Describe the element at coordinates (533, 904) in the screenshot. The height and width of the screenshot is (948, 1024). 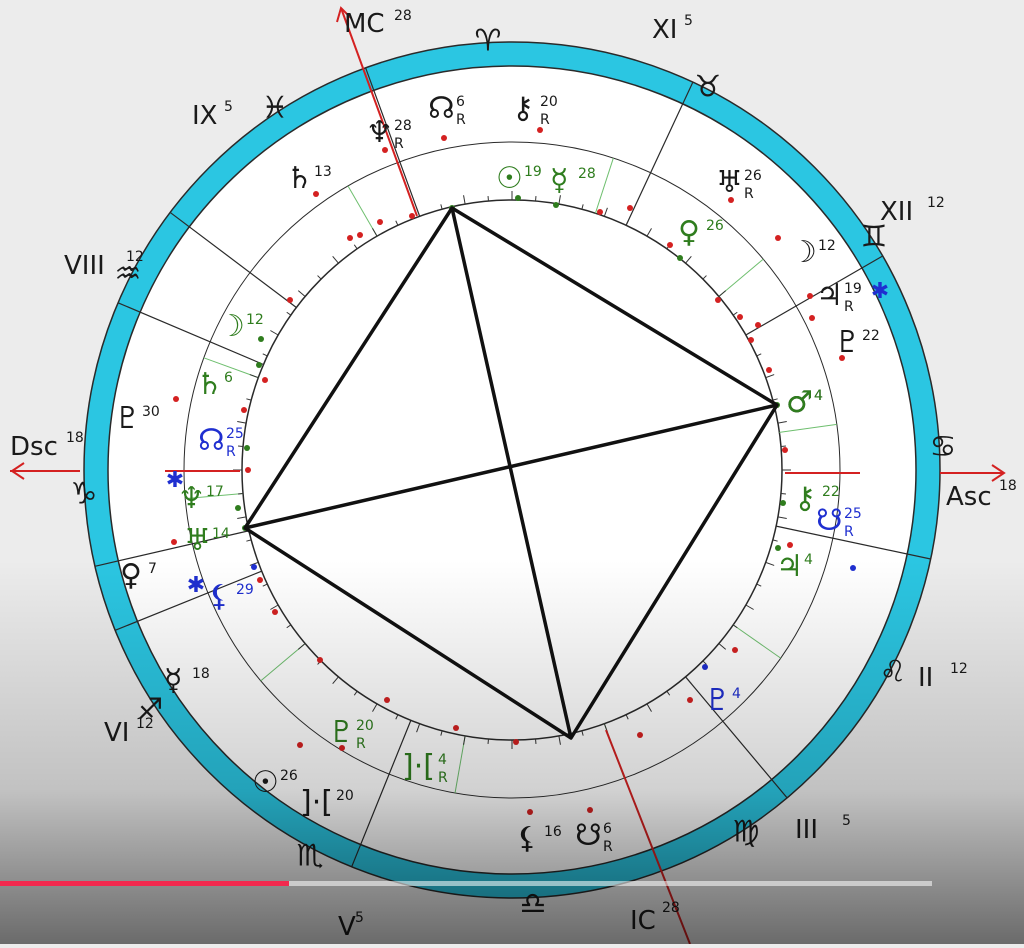
I see `libra-glyph: ♎` at that location.